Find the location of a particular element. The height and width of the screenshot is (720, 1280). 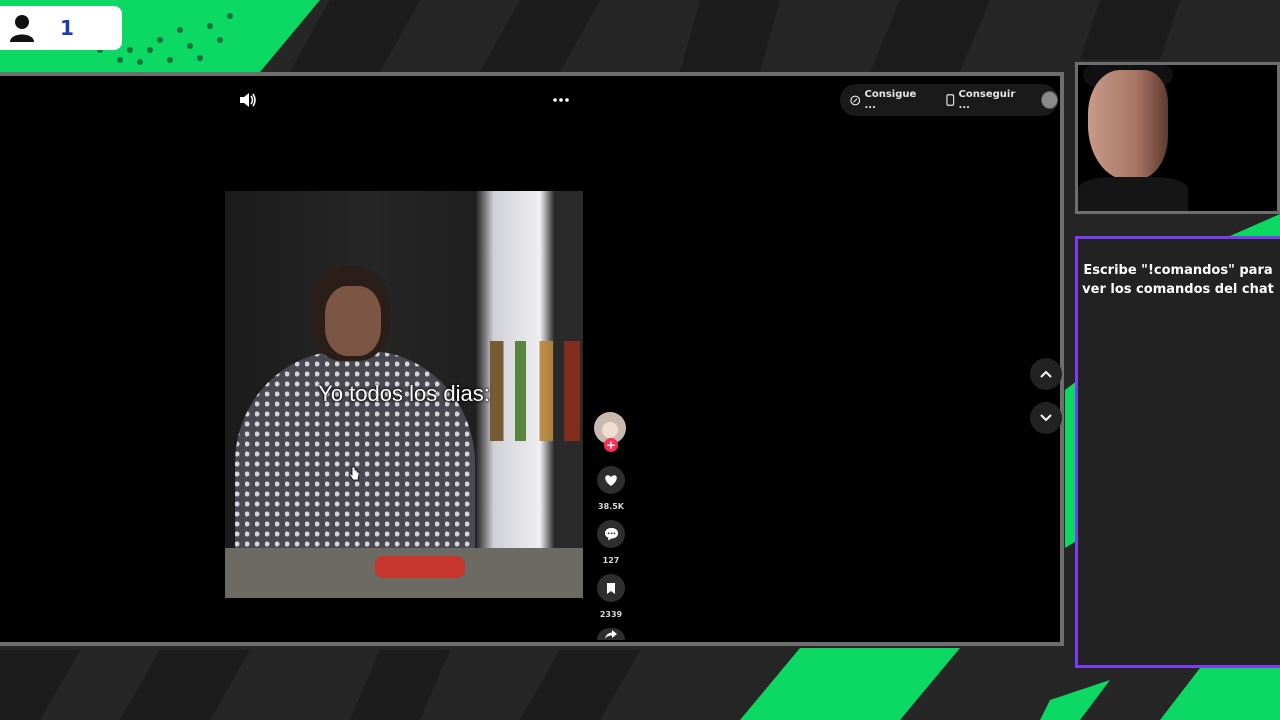

like-button is located at coordinates (611, 480).